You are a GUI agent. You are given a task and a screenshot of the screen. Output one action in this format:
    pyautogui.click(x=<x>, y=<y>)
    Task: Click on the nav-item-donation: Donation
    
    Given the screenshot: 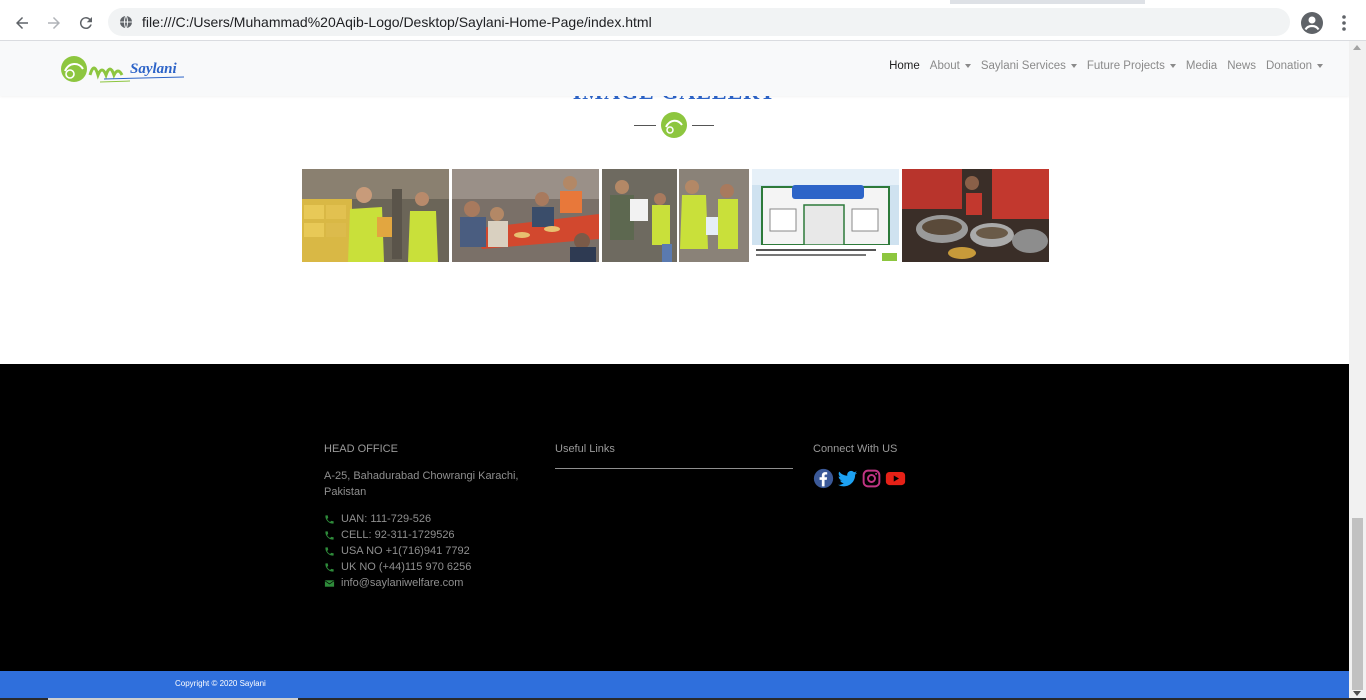 What is the action you would take?
    pyautogui.click(x=1294, y=66)
    